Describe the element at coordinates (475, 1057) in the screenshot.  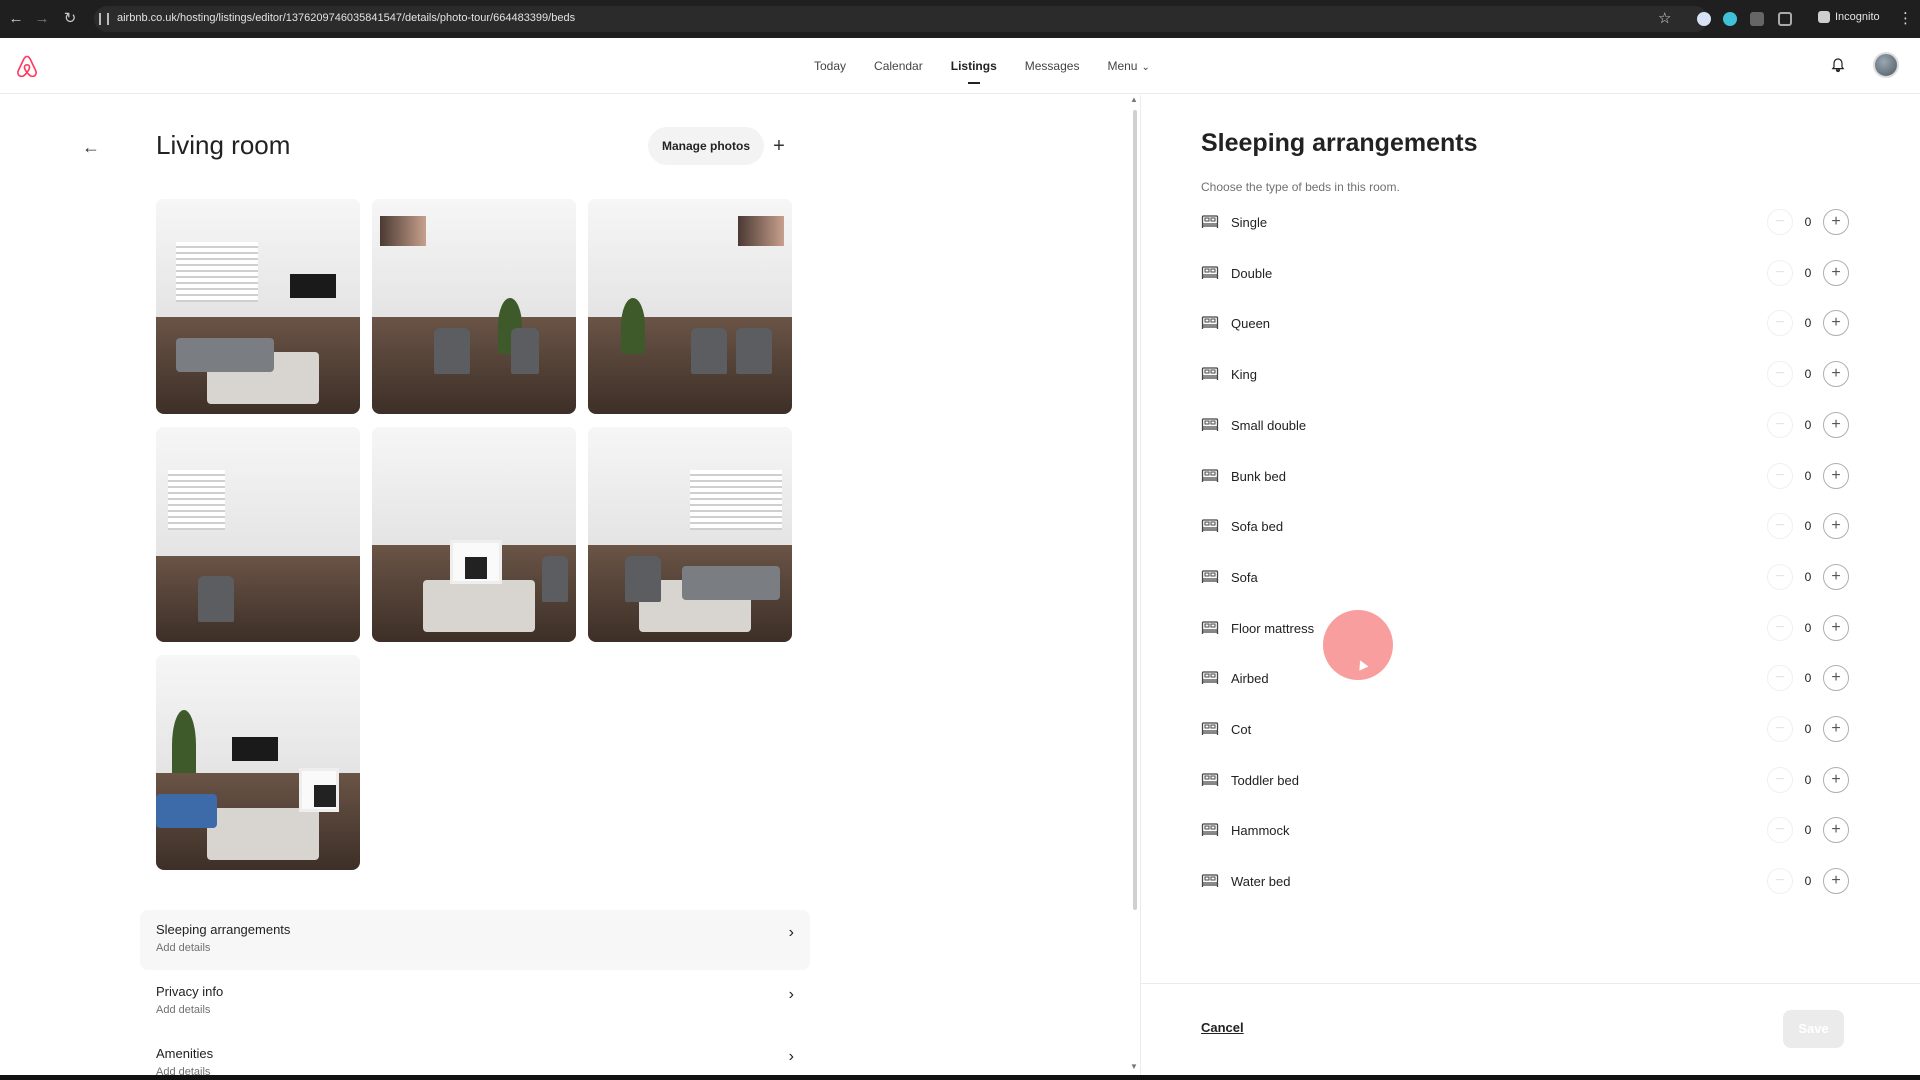
I see `section-amenities: Amenities Add details ›` at that location.